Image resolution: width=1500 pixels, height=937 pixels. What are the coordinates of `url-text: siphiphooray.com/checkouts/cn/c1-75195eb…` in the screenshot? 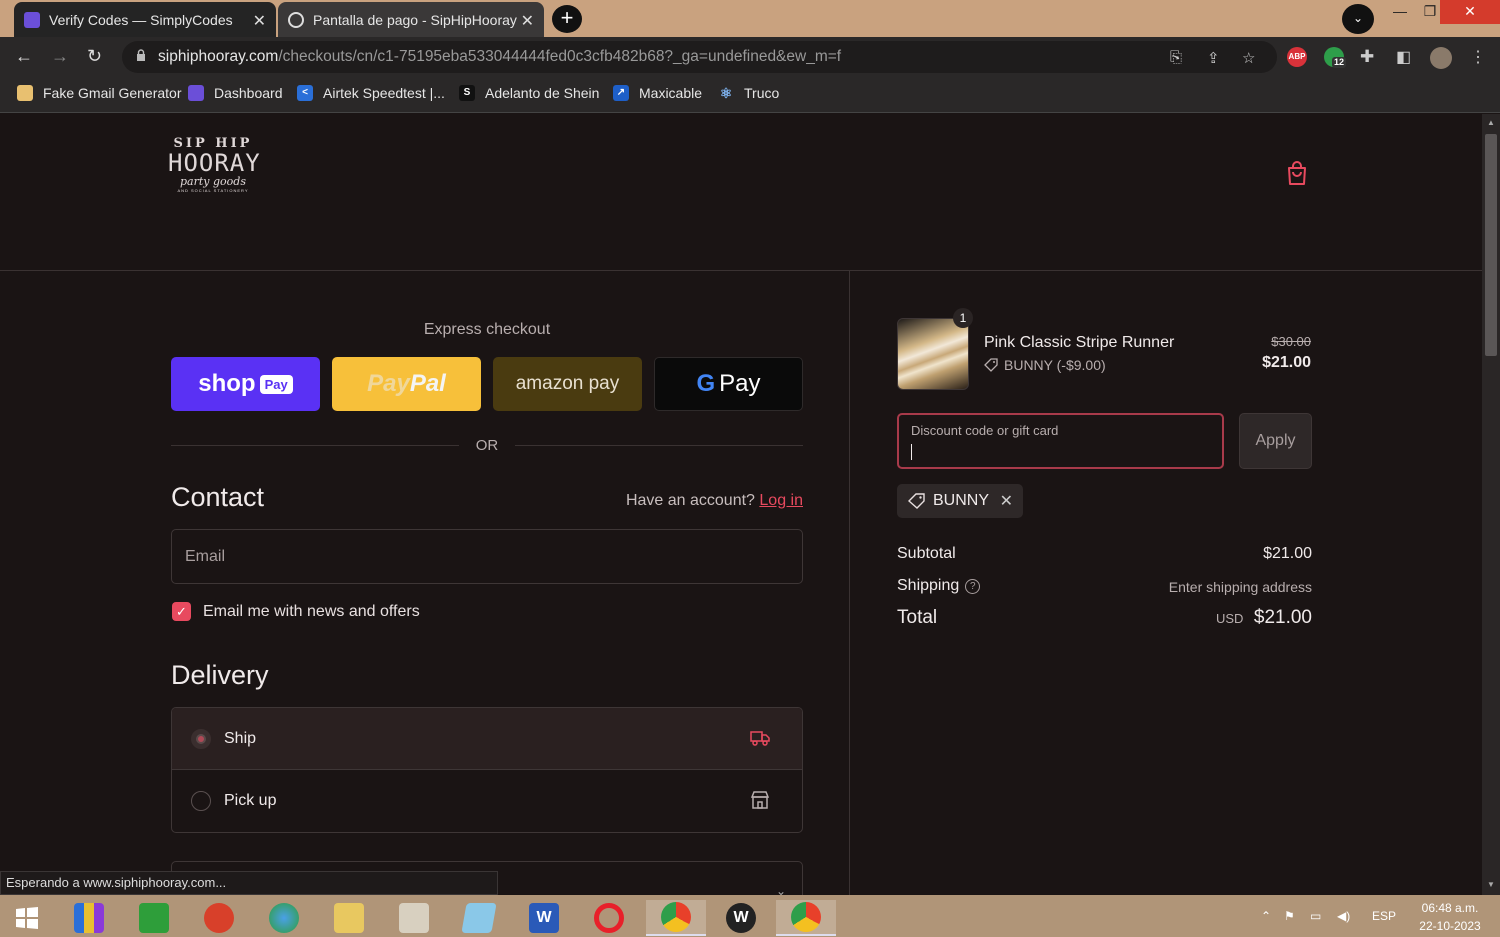 It's located at (500, 56).